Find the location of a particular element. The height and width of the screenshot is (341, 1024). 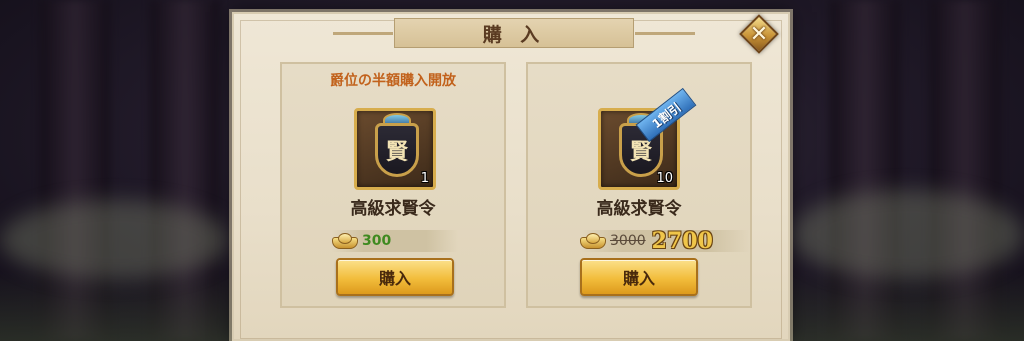

close-button: ✕ is located at coordinates (759, 34).